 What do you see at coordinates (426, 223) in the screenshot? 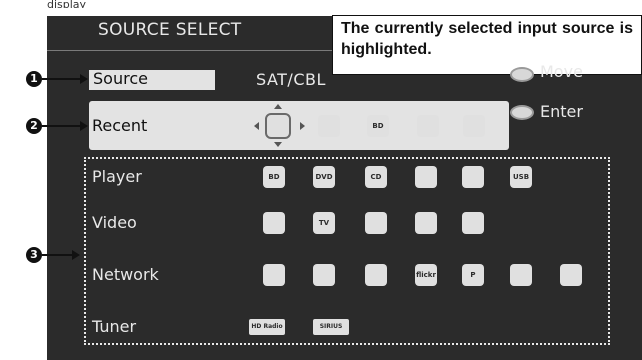
I see `game-icon` at bounding box center [426, 223].